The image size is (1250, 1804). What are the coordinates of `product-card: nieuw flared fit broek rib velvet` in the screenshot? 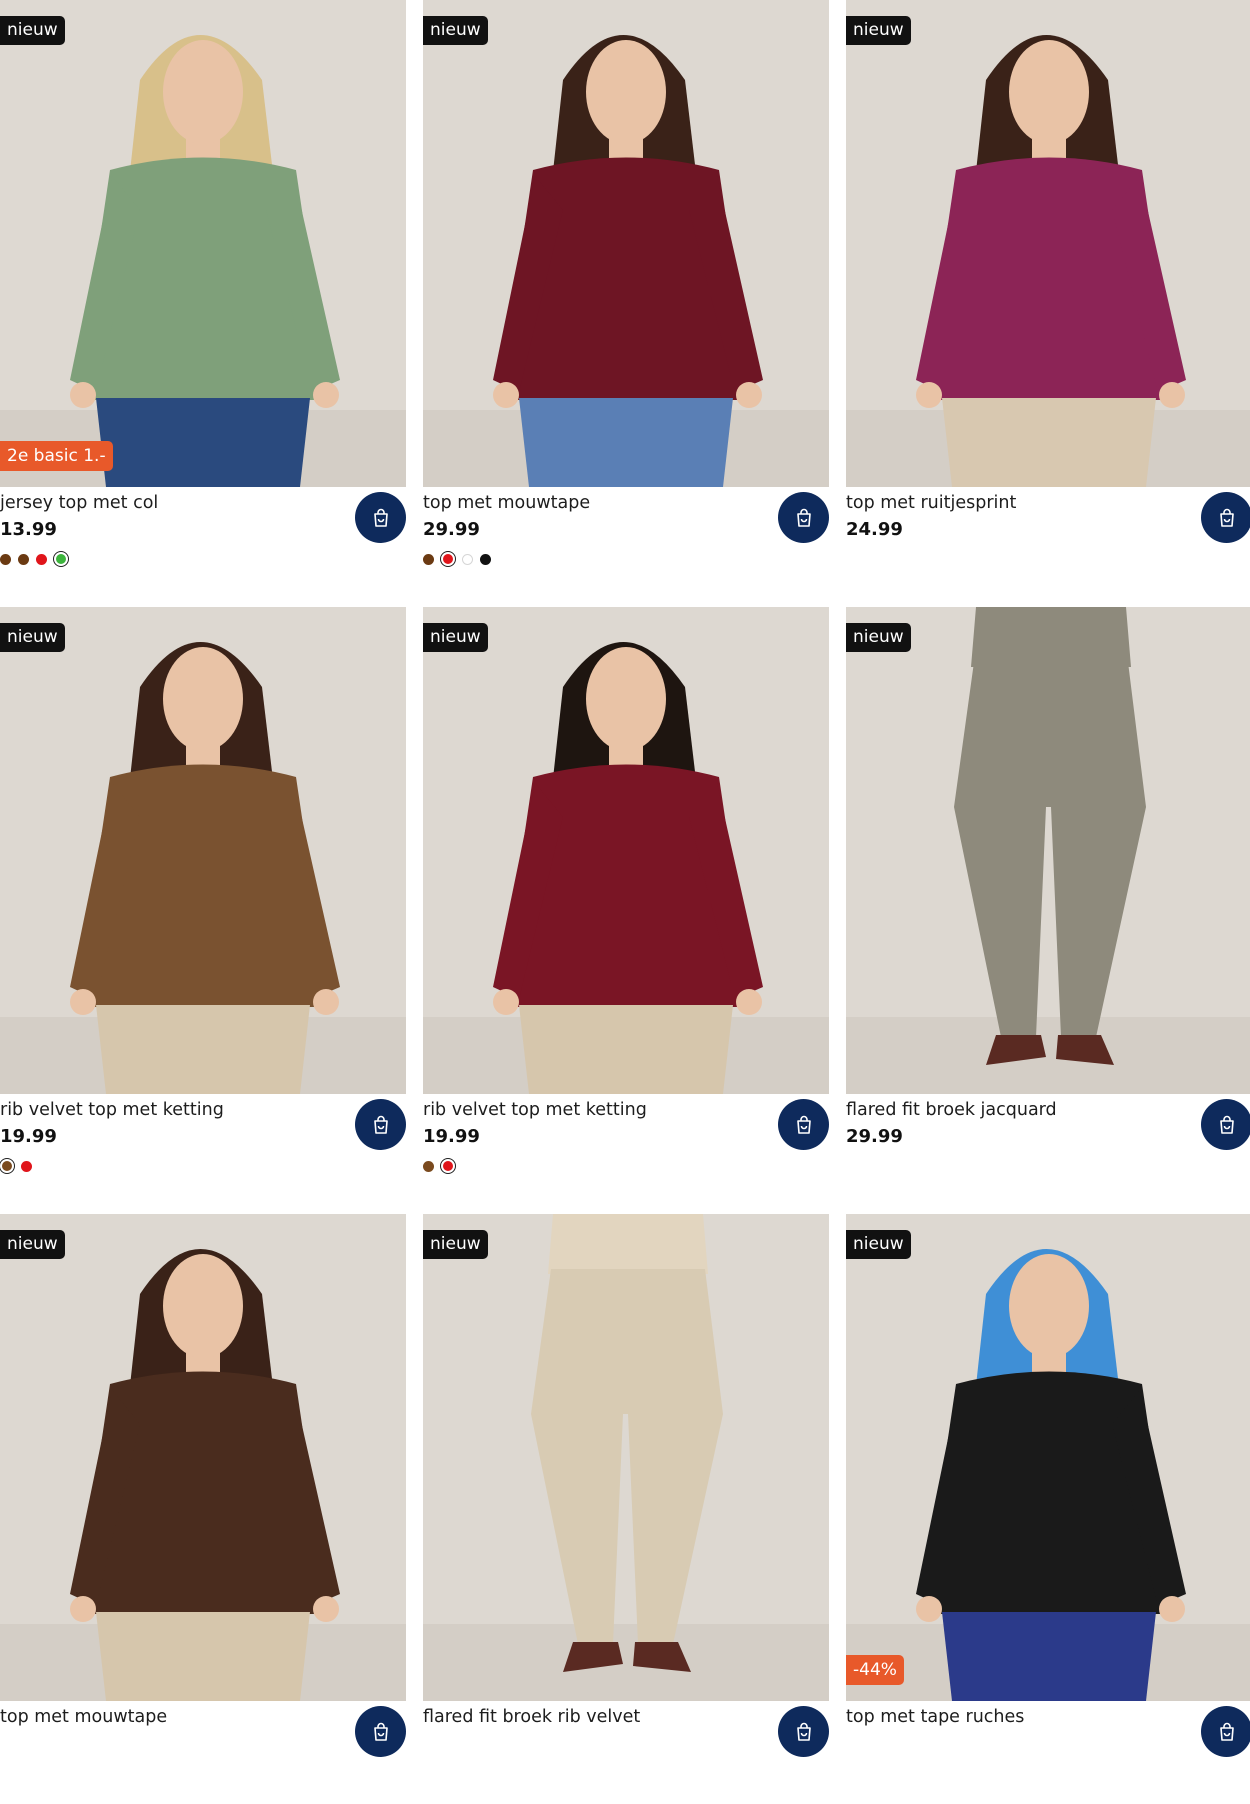 It's located at (626, 1509).